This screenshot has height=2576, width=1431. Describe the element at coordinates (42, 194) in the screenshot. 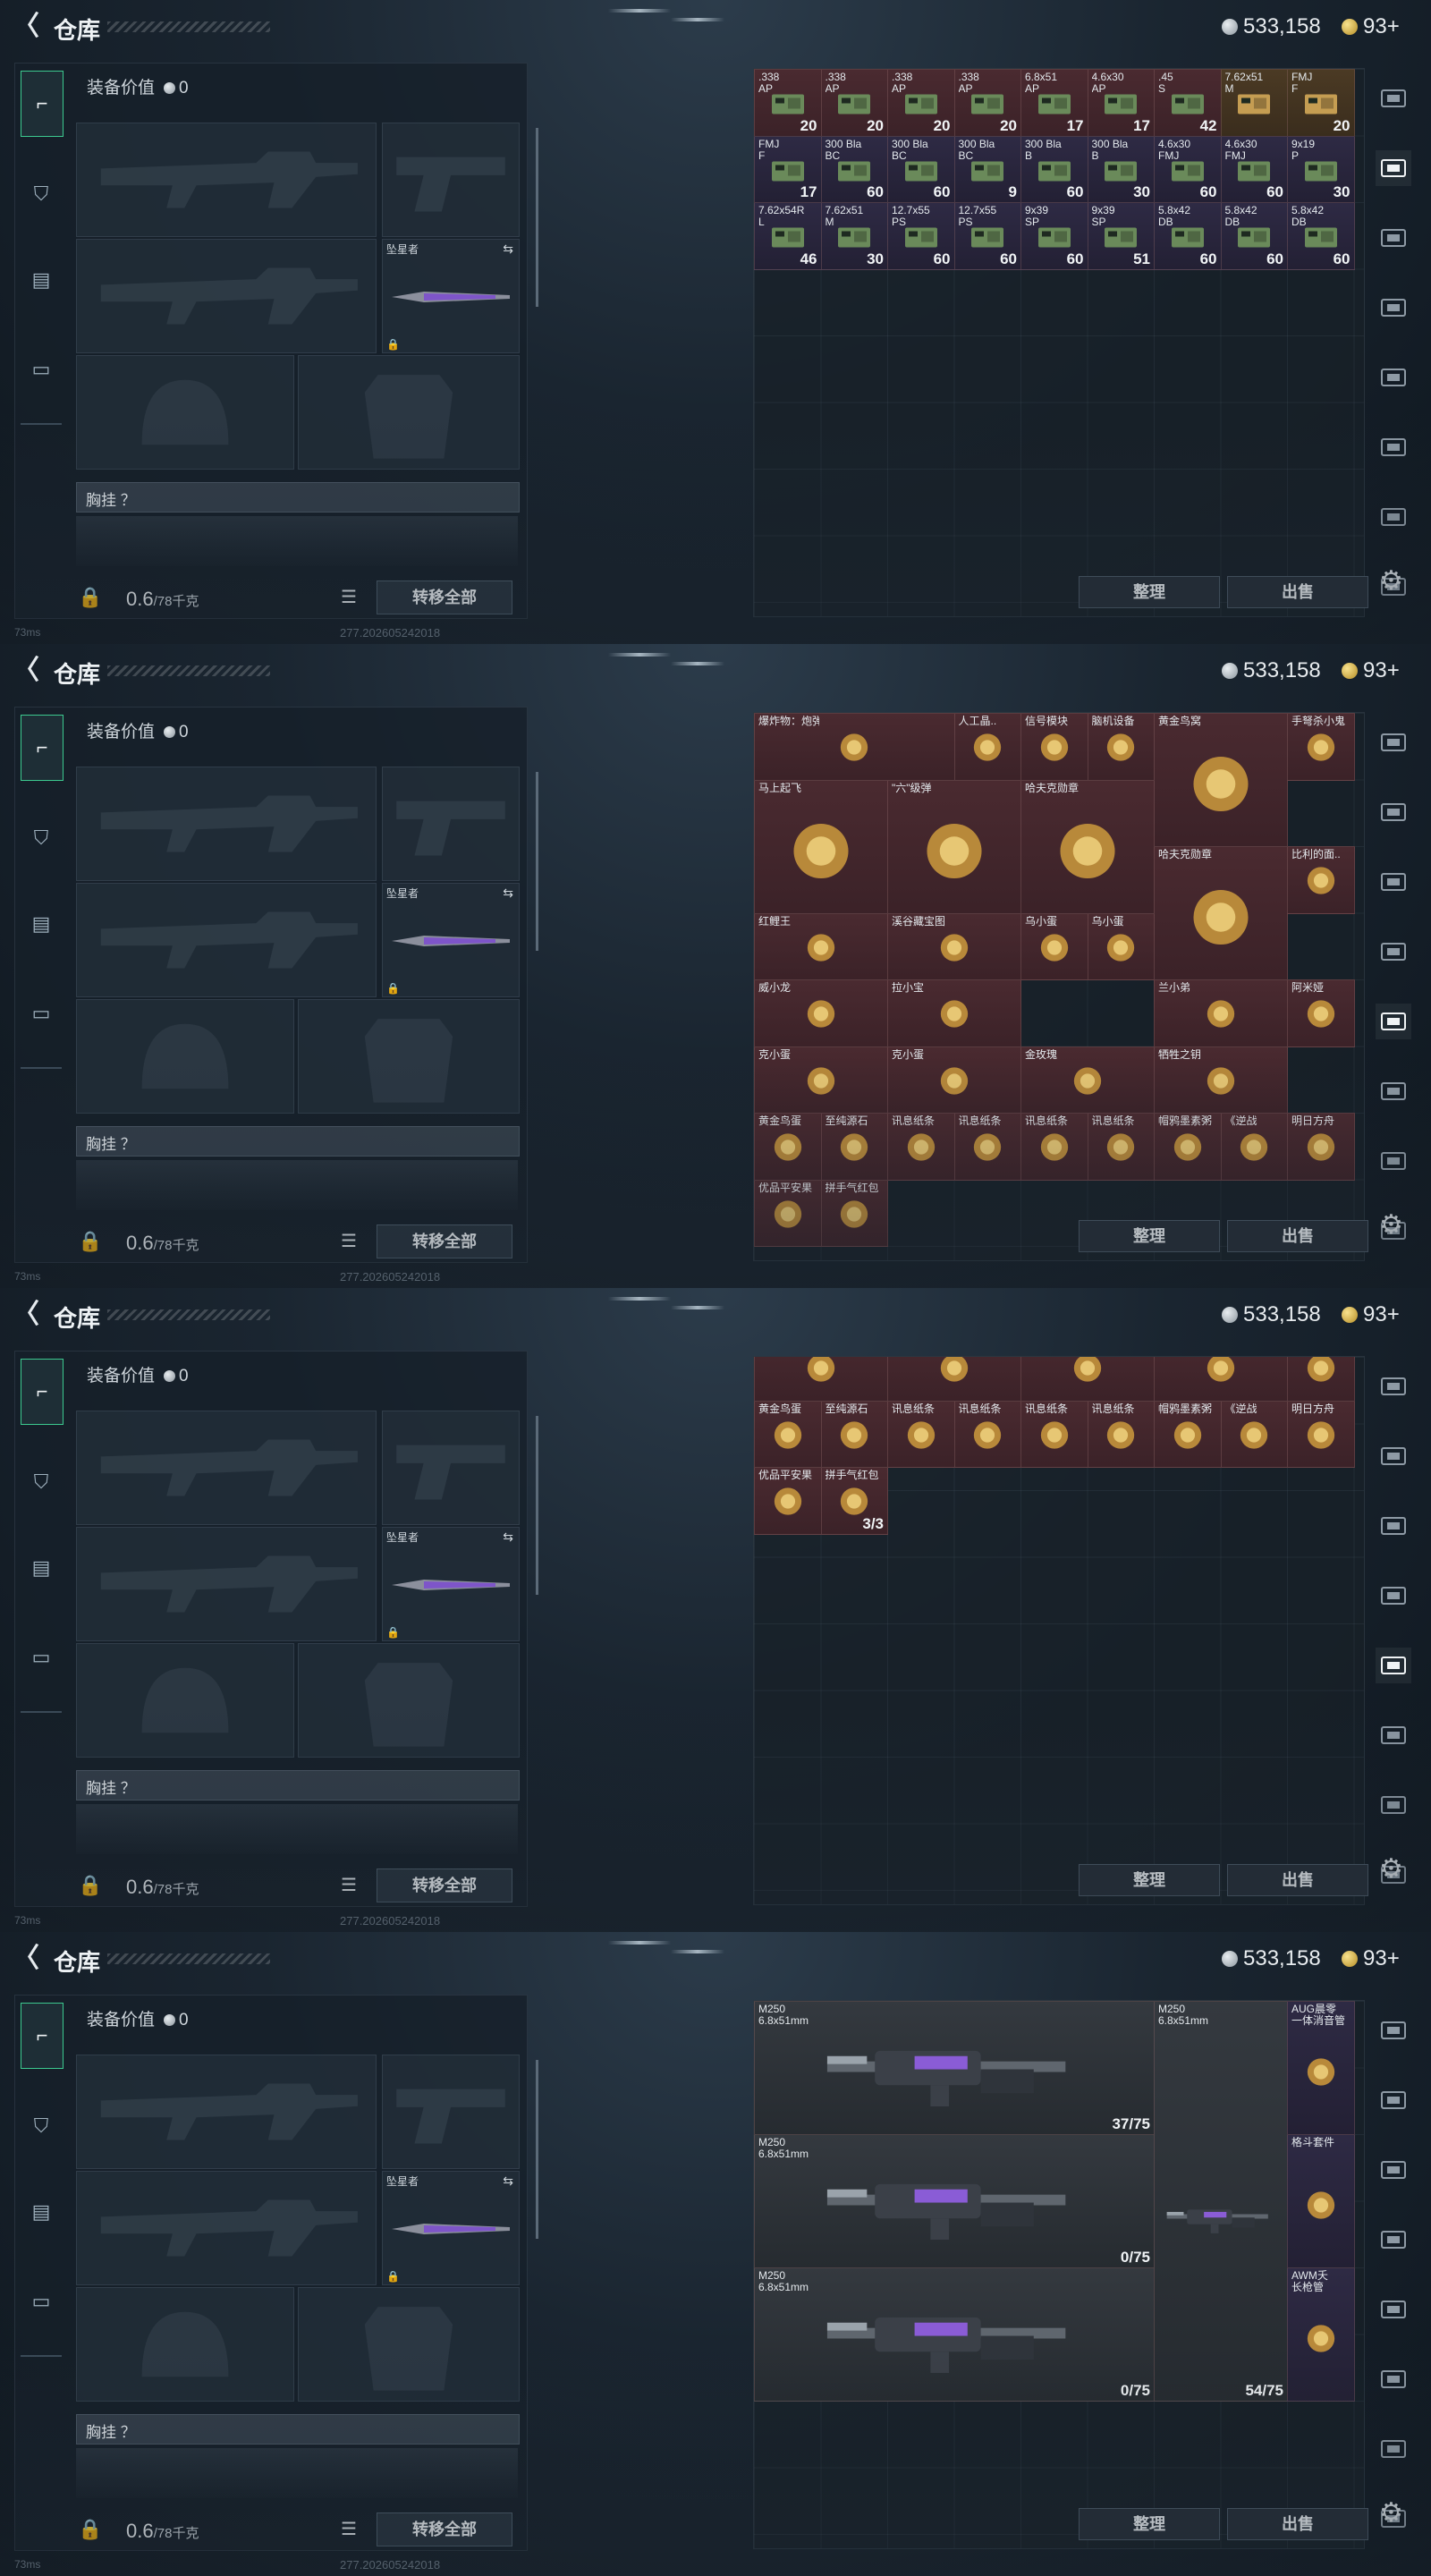

I see `tab-armor: ⛉` at that location.